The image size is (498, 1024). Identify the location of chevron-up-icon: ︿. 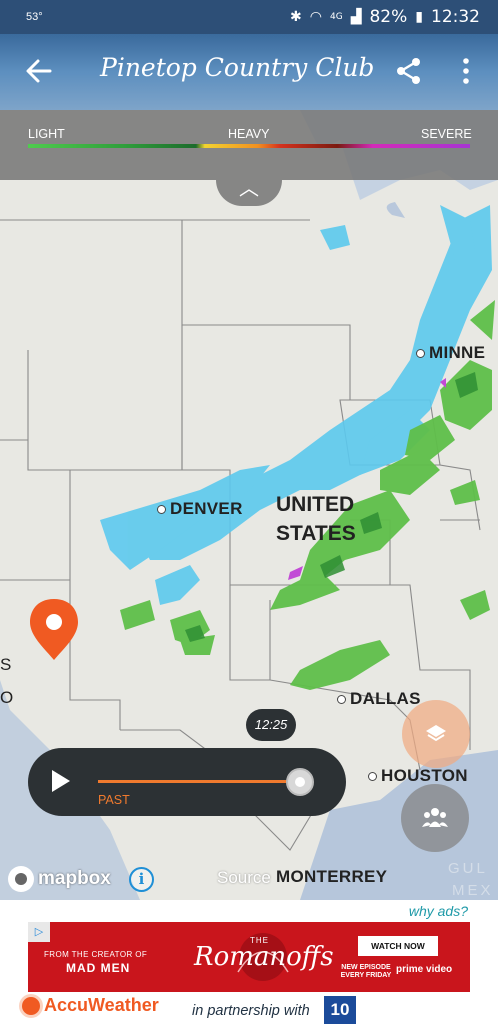
(249, 189).